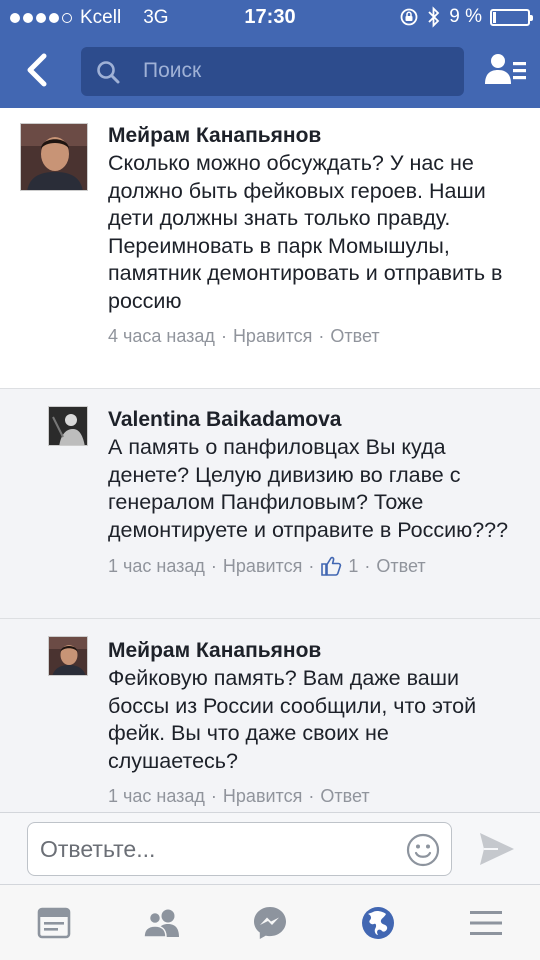  I want to click on top-bar: Kcell 3G 17:30 9 %, so click(270, 54).